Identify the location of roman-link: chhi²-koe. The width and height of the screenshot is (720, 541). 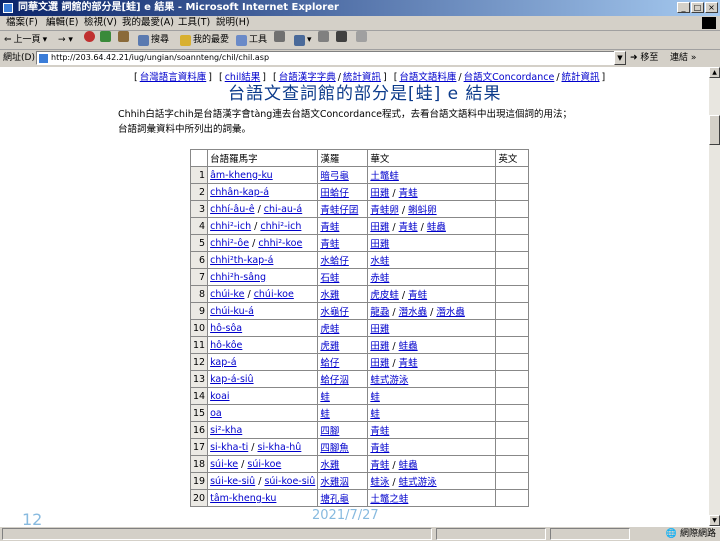
(280, 243).